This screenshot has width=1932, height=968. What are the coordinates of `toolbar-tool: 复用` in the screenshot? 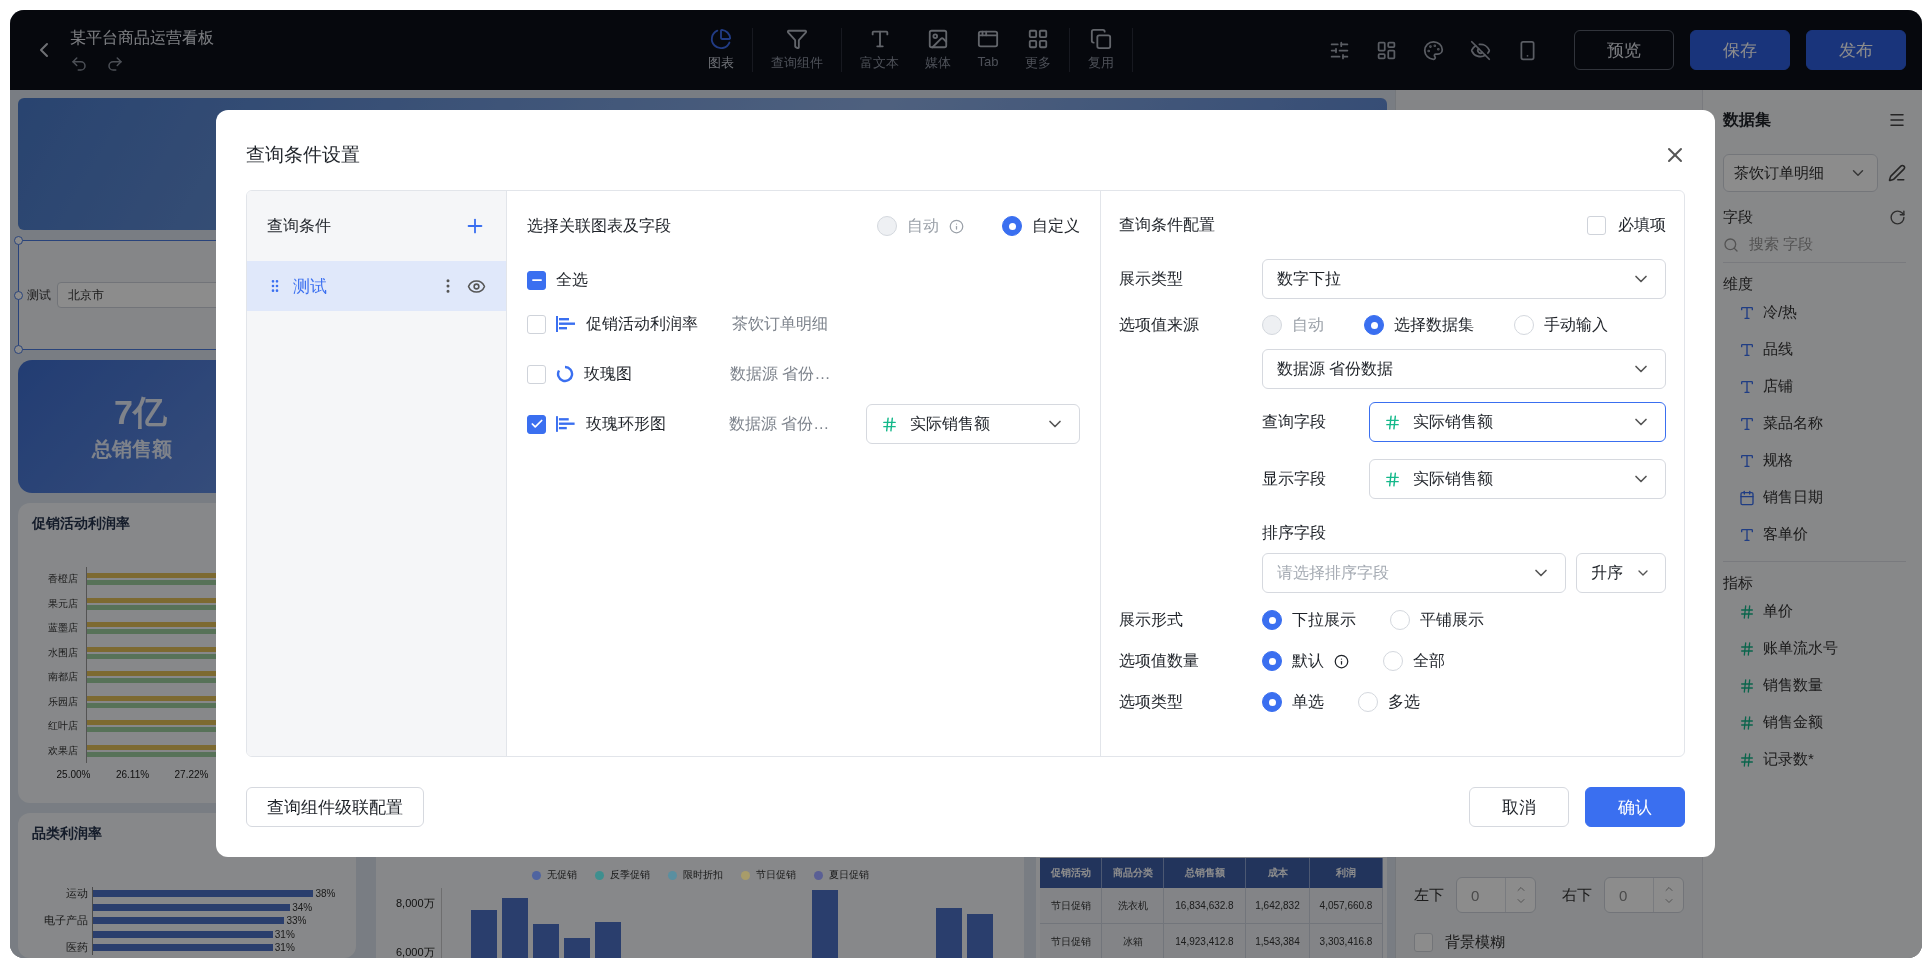 It's located at (1101, 50).